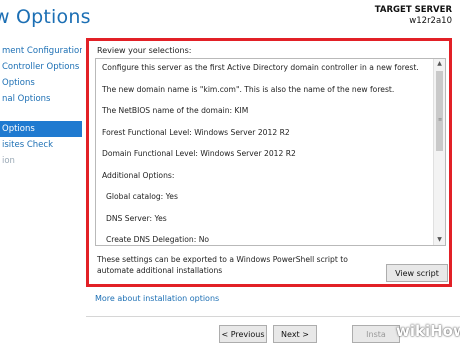  Describe the element at coordinates (41, 145) in the screenshot. I see `nav-item-prerequisites-check: isites Check` at that location.